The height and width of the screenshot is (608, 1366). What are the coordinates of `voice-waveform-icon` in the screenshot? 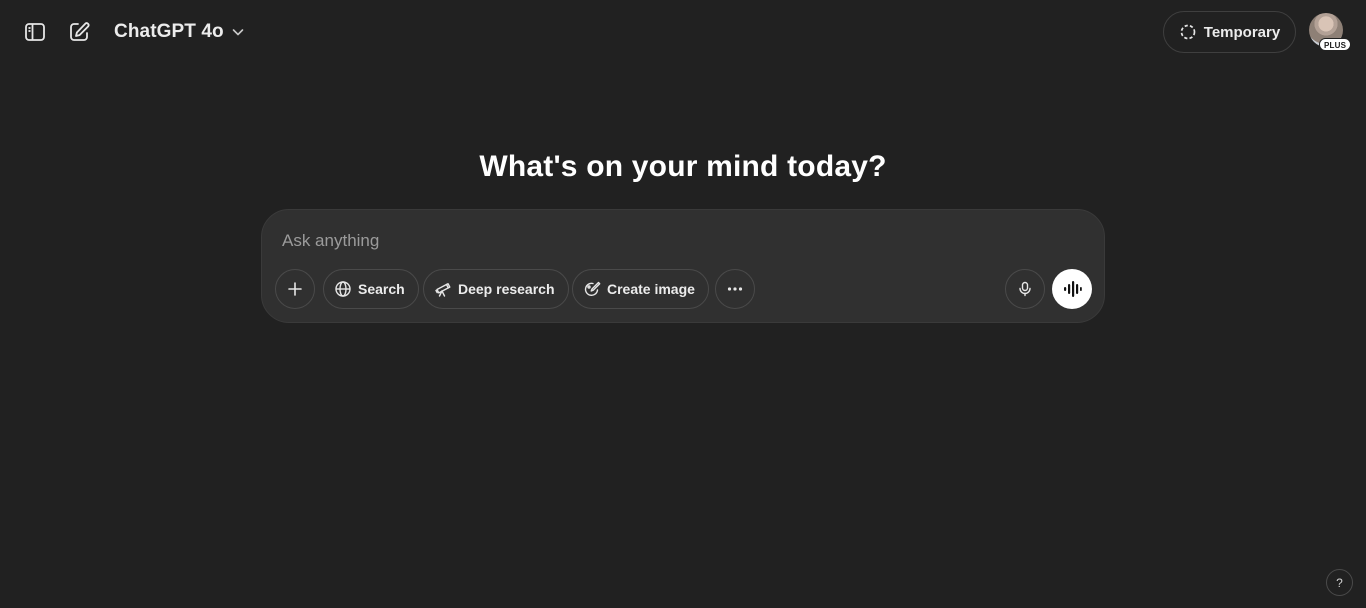 It's located at (1073, 289).